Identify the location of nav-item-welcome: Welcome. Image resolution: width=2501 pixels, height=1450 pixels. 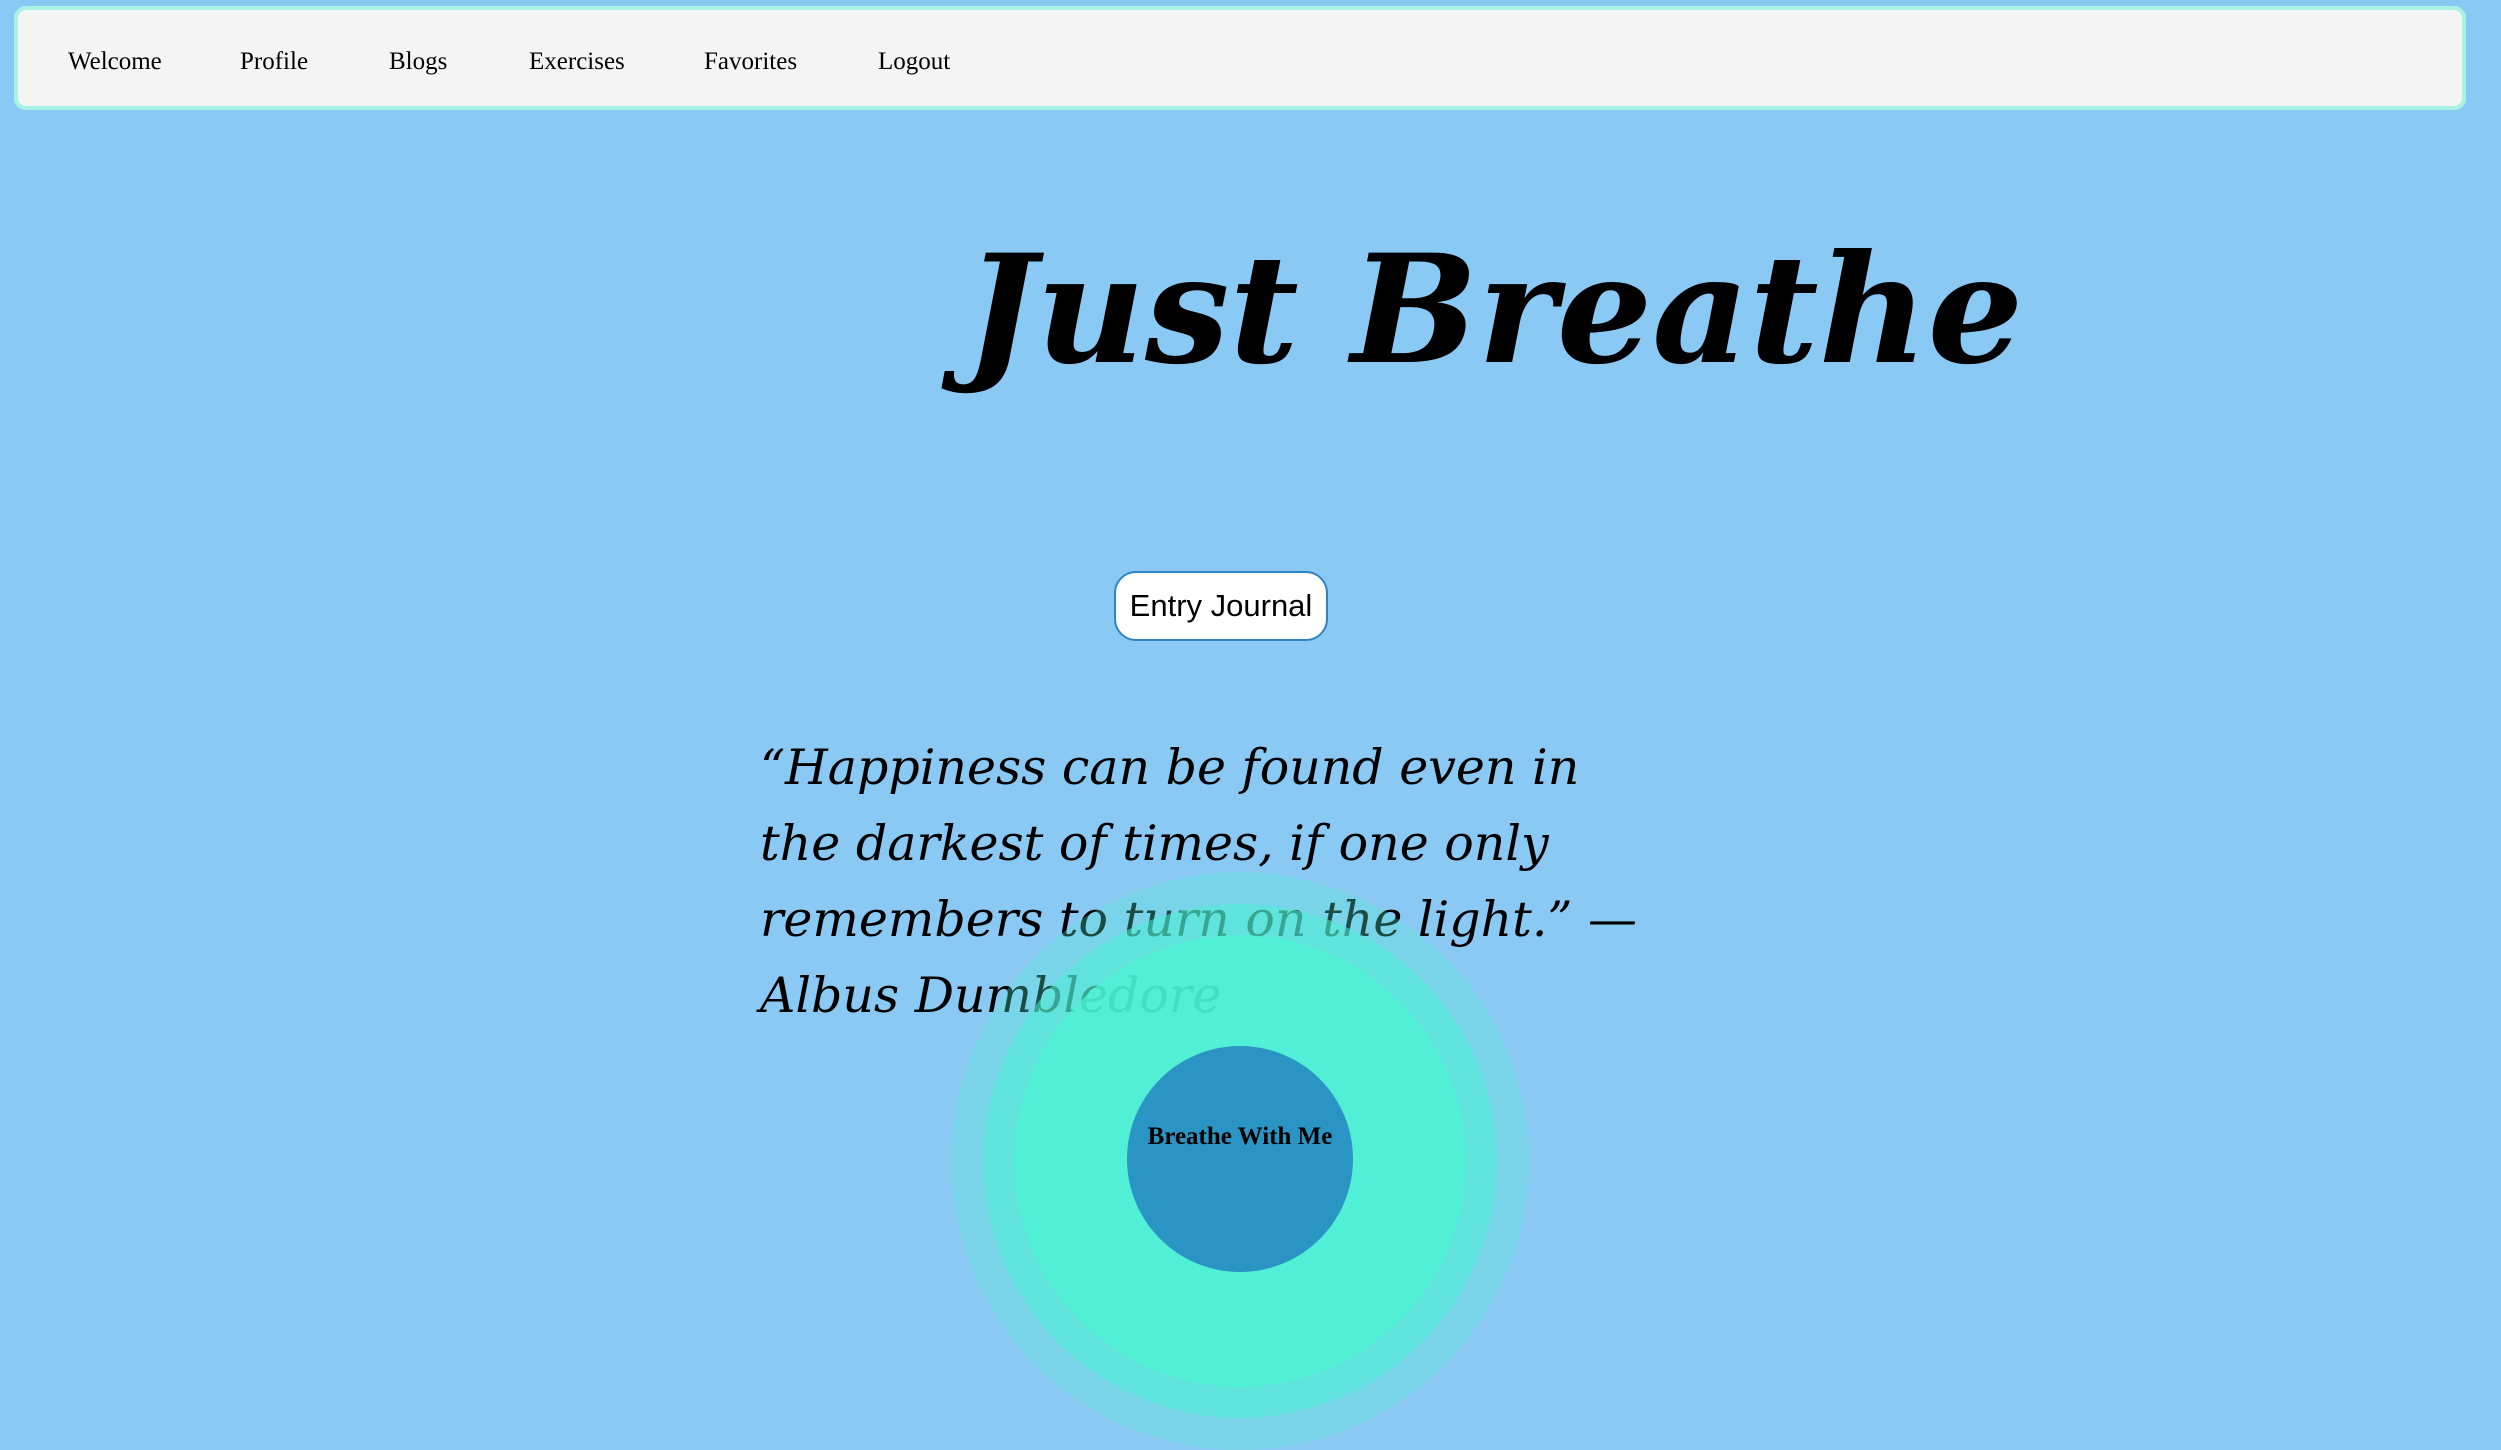
(115, 62).